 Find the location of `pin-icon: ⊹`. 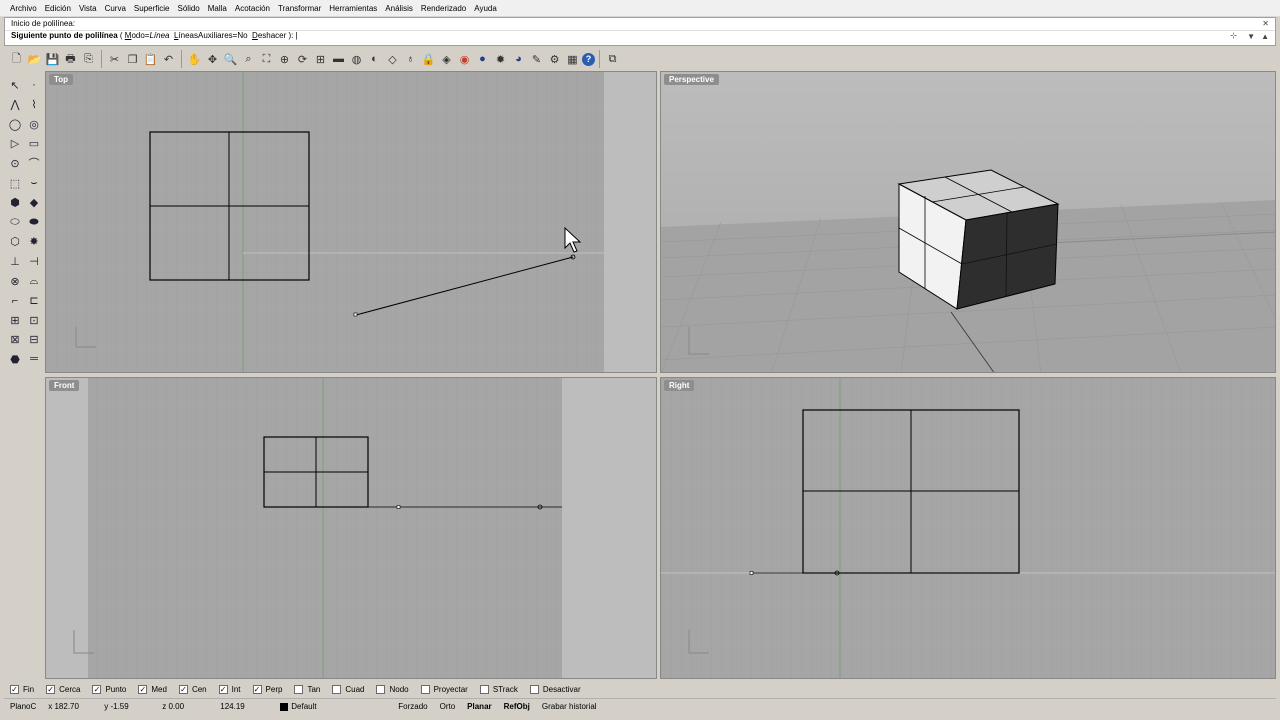

pin-icon: ⊹ is located at coordinates (1233, 35).